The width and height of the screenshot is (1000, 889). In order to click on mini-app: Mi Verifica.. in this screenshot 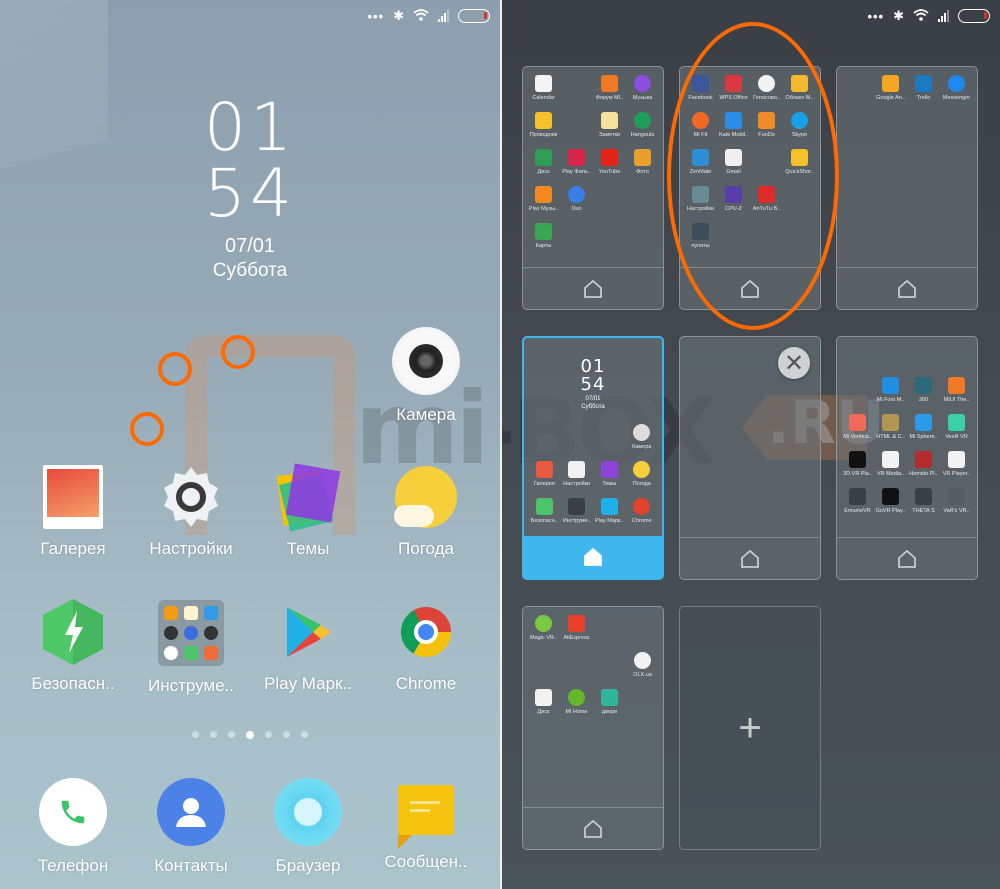, I will do `click(857, 429)`.